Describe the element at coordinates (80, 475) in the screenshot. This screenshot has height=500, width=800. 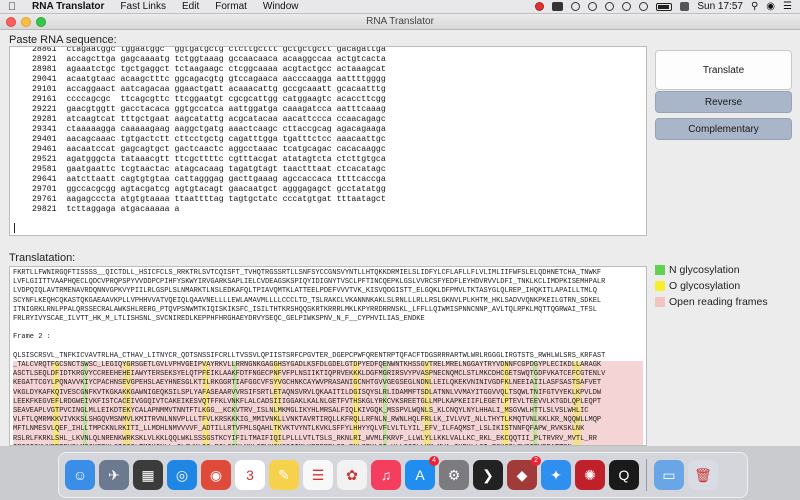
I see `finder-icon: ☺` at that location.